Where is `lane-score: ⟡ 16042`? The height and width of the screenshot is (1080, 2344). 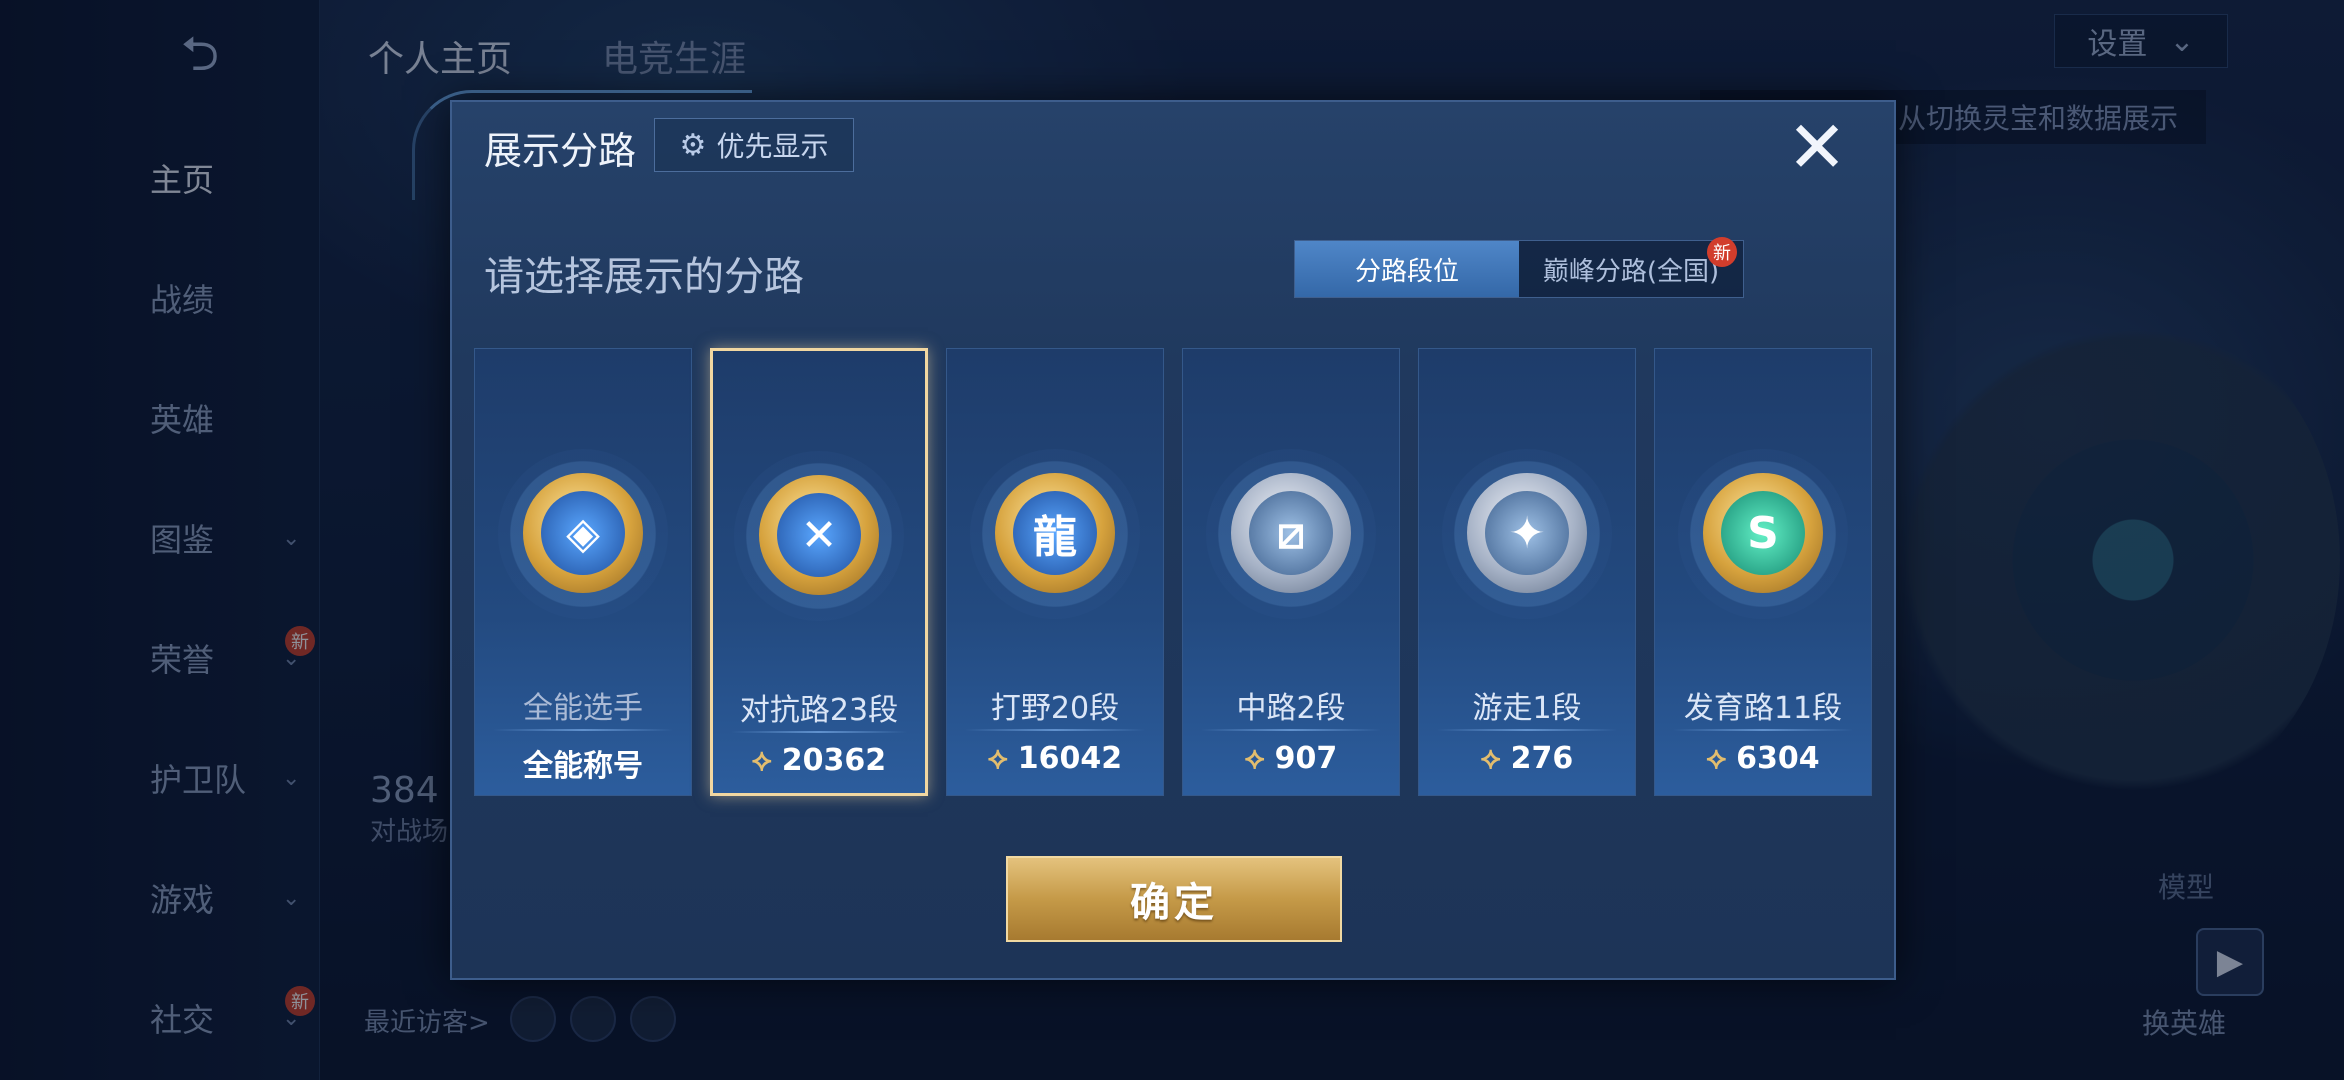
lane-score: ⟡ 16042 is located at coordinates (1055, 758).